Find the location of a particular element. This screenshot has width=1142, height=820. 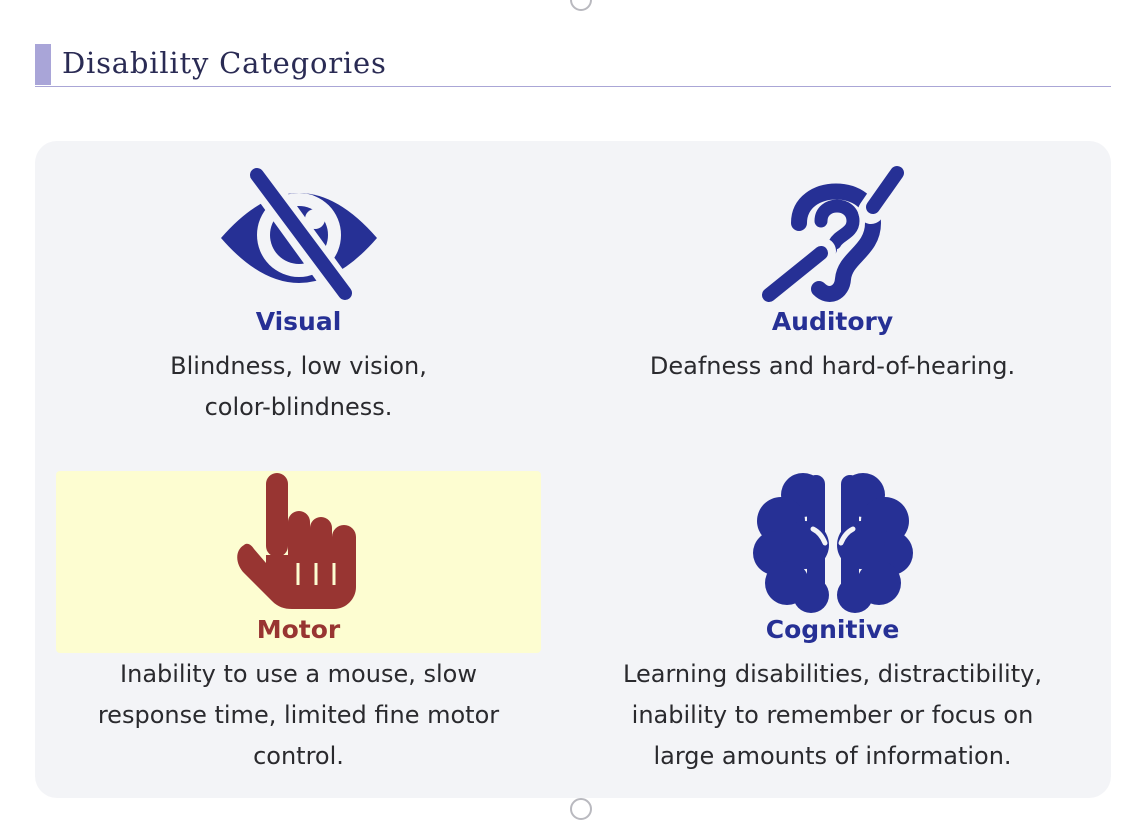

description-line: large amounts of information. is located at coordinates (832, 756).